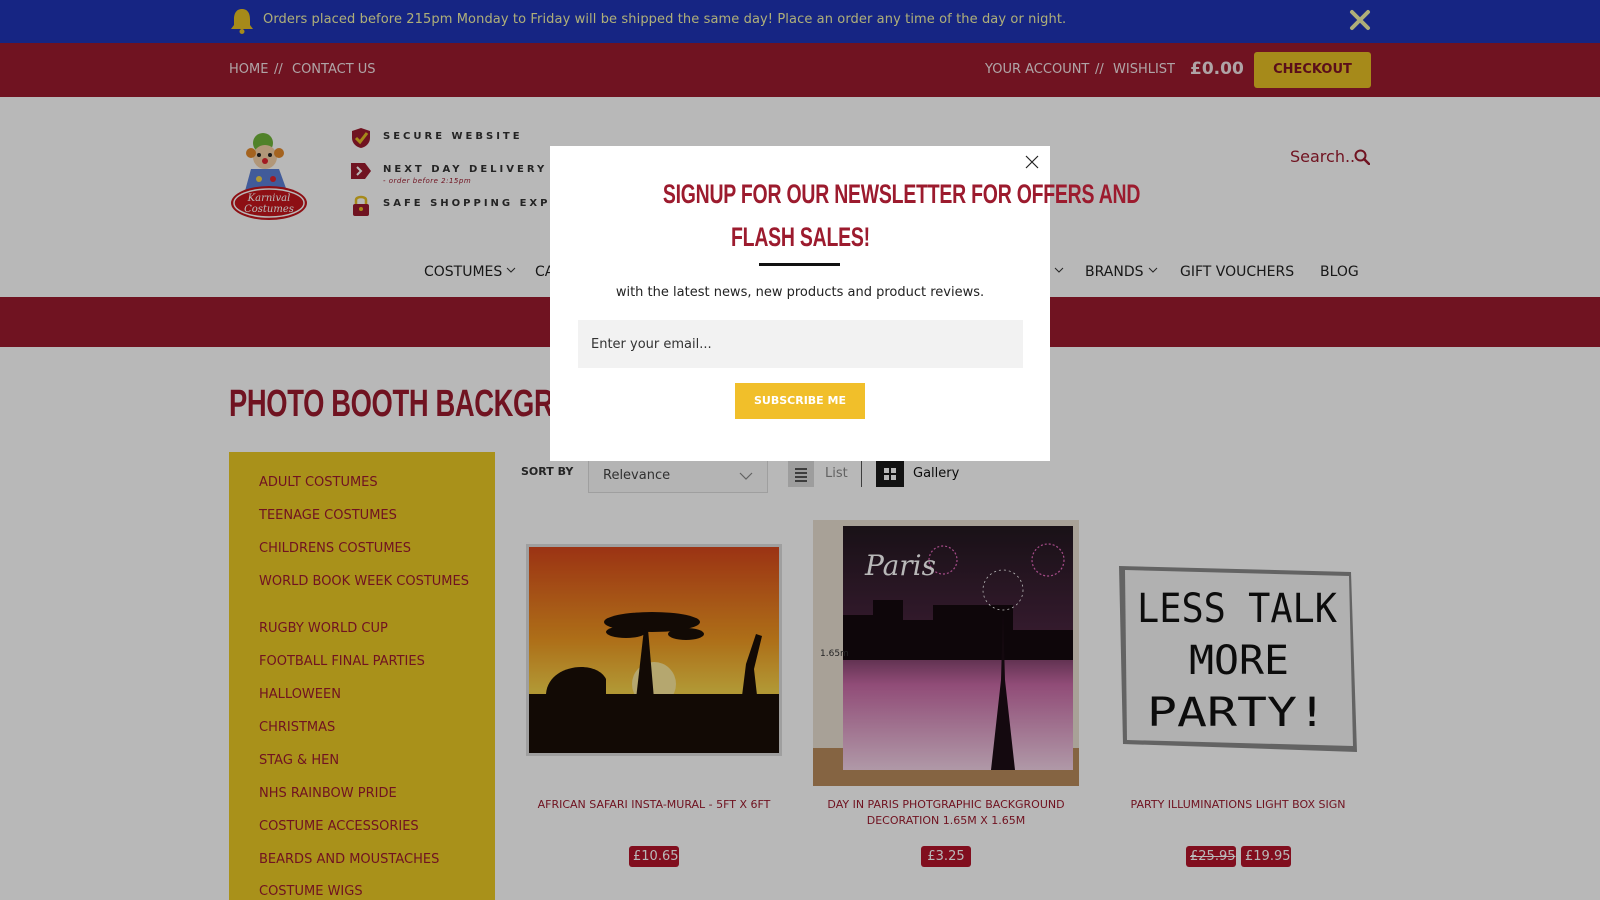 This screenshot has height=900, width=1600. What do you see at coordinates (800, 237) in the screenshot?
I see `newsletter-title-line-2: FLASH SALES!` at bounding box center [800, 237].